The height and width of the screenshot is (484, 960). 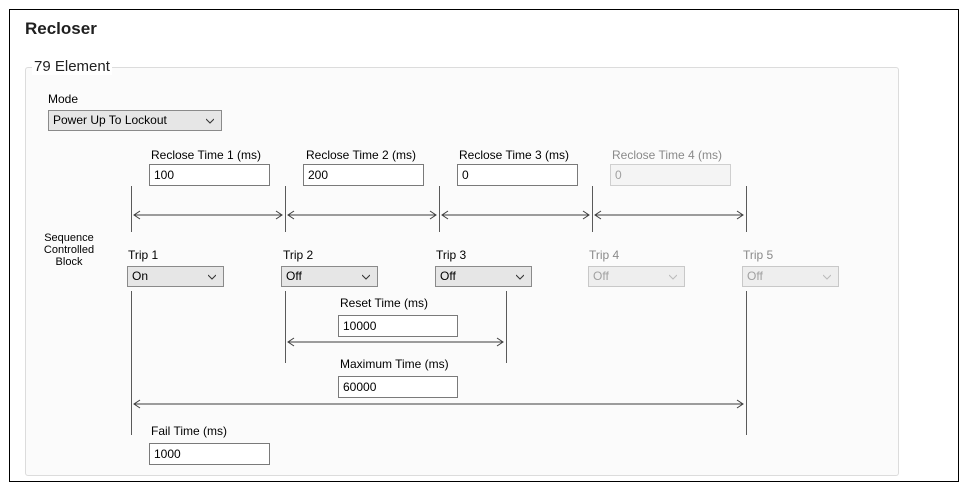 What do you see at coordinates (189, 431) in the screenshot?
I see `fail-time-label: Fail Time (ms)` at bounding box center [189, 431].